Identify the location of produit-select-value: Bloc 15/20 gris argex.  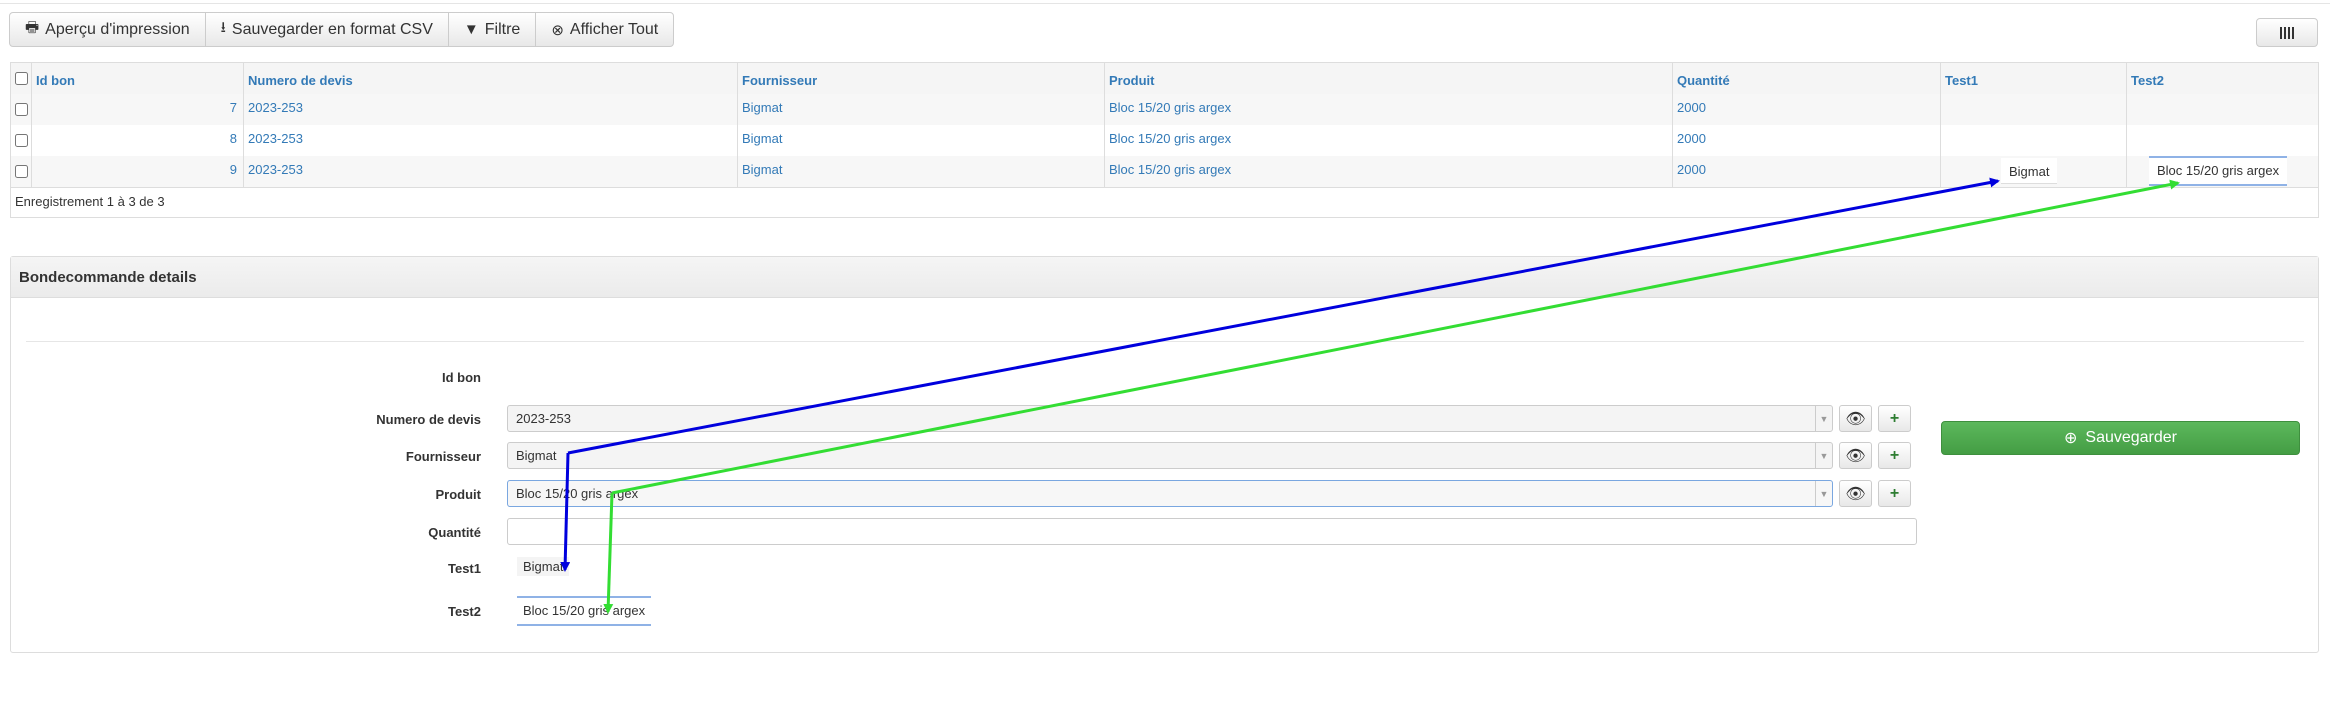
(577, 493).